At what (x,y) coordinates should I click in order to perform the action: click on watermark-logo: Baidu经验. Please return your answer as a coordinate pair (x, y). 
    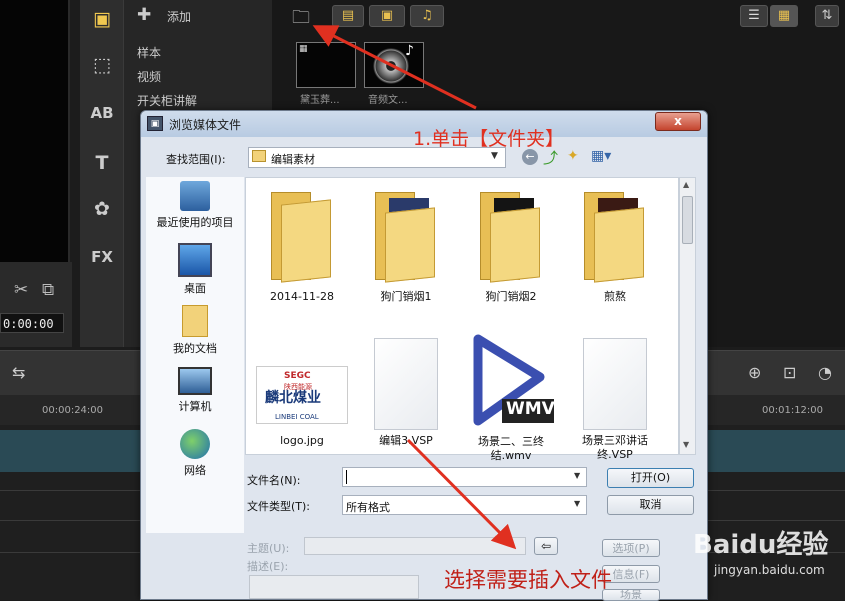
    Looking at the image, I should click on (761, 545).